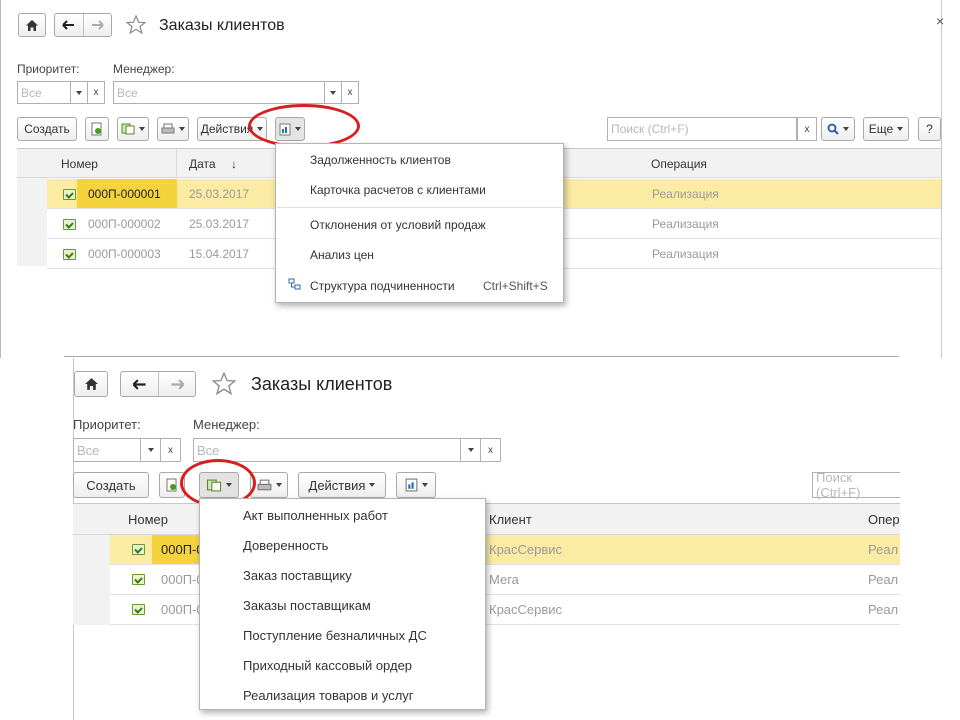 Image resolution: width=960 pixels, height=720 pixels. I want to click on menu-item-power-of-attorney: Доверенность, so click(285, 545).